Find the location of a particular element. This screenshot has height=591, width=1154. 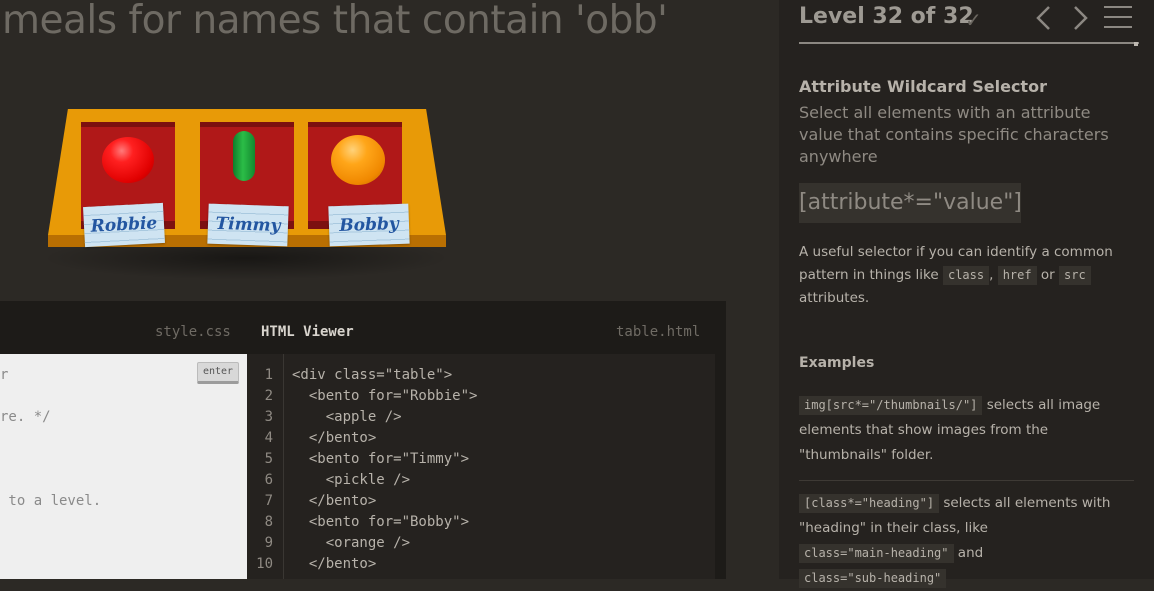

html-code-line: <div class="table"> is located at coordinates (372, 375).